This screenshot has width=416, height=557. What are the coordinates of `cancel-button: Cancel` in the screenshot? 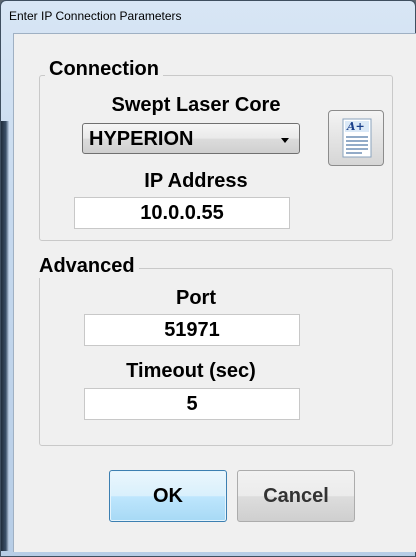 It's located at (296, 496).